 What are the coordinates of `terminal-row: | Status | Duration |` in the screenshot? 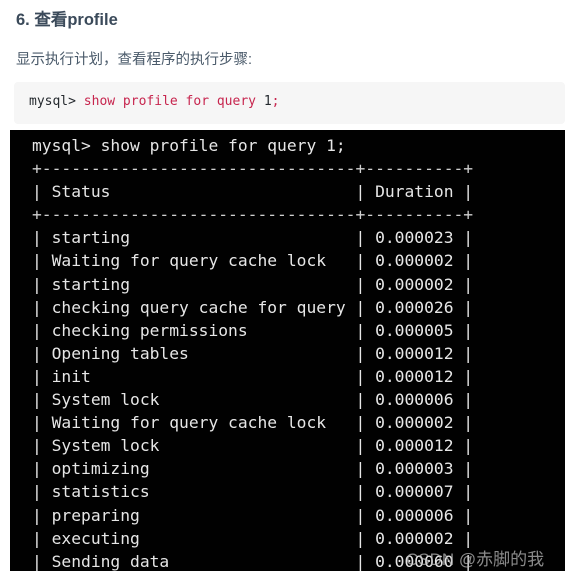 It's located at (253, 192).